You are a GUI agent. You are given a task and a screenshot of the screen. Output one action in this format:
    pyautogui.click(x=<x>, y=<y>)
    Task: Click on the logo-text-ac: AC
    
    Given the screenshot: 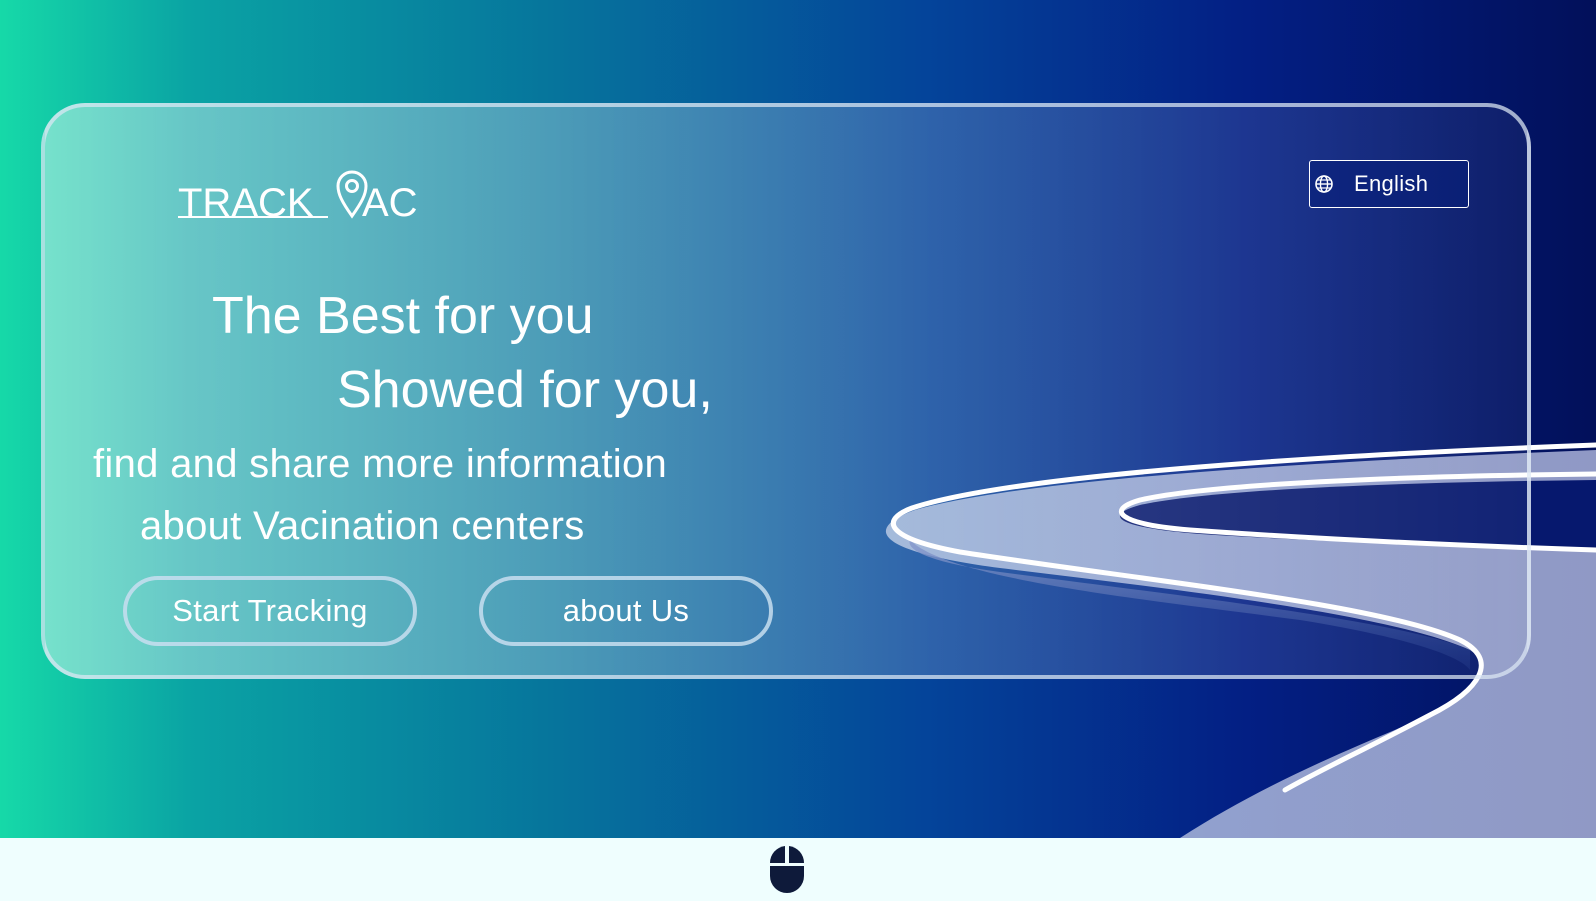 What is the action you would take?
    pyautogui.click(x=390, y=203)
    